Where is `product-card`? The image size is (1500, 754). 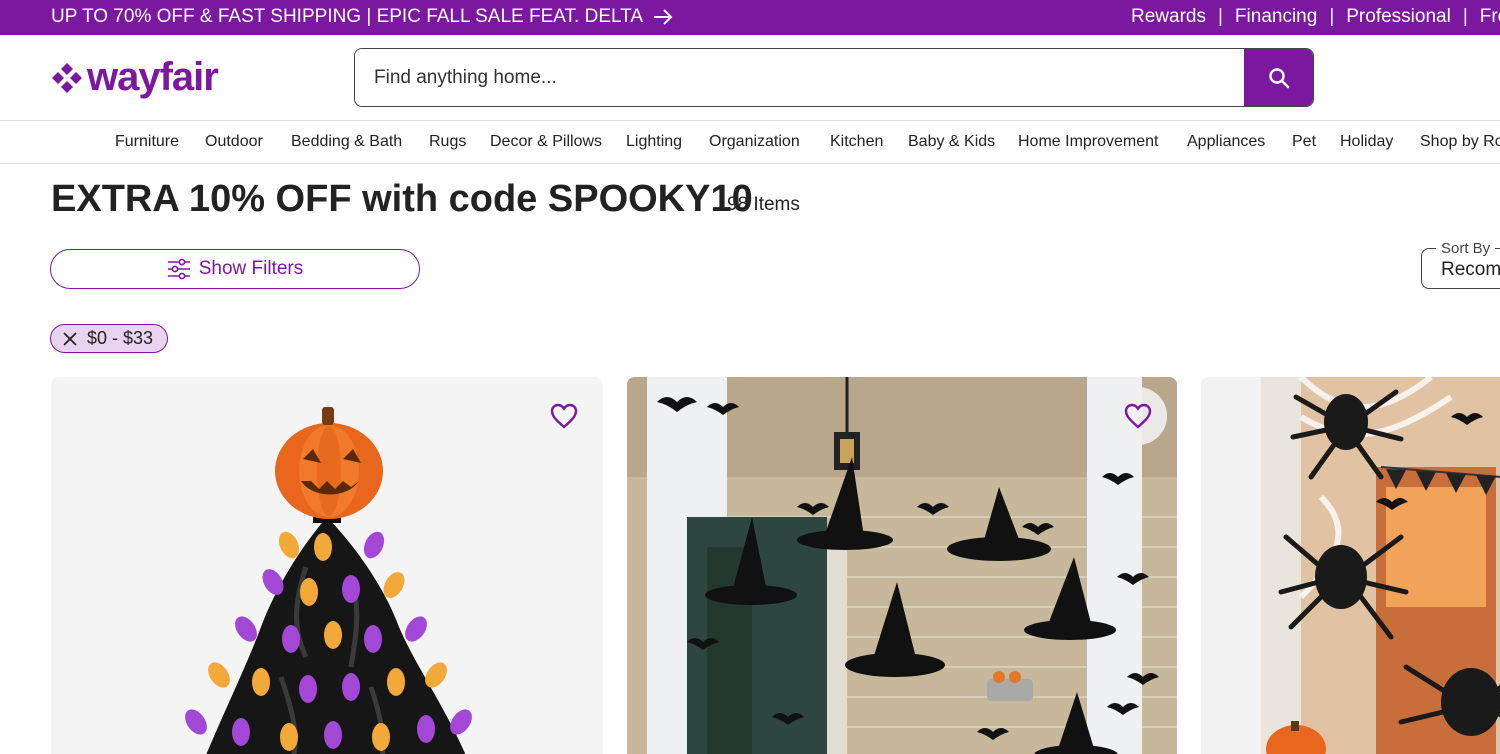 product-card is located at coordinates (1350, 565).